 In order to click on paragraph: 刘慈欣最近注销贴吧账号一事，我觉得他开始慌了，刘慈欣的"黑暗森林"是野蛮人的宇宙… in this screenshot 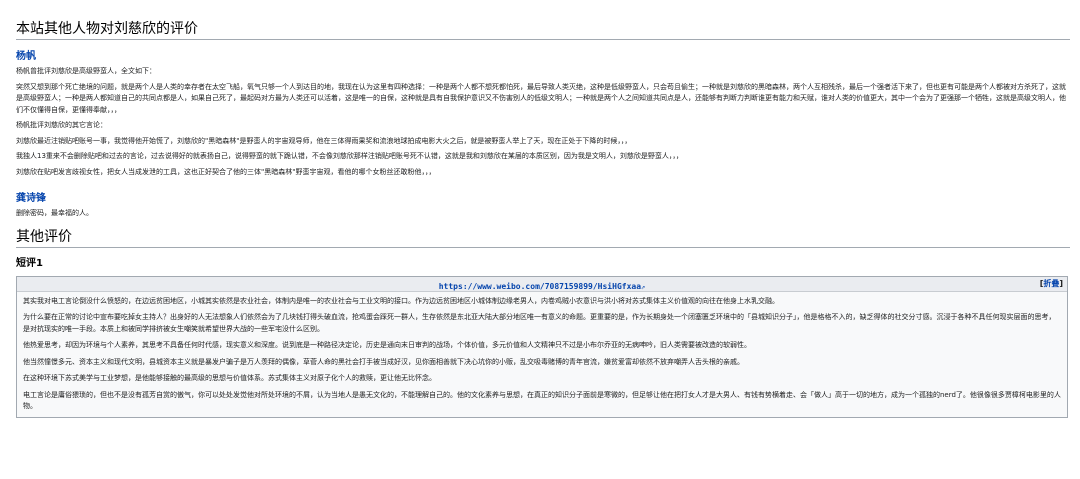, I will do `click(324, 140)`.